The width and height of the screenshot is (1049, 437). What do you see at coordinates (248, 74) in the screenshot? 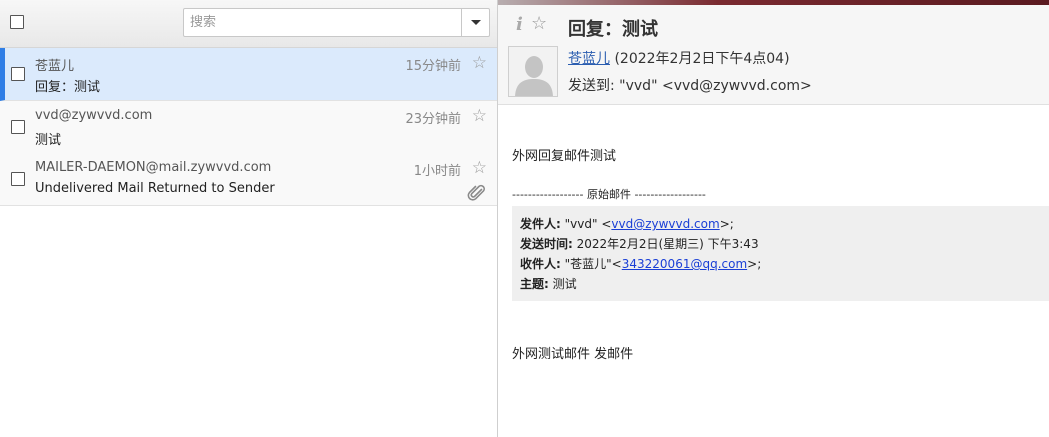
I see `message-item: 苍蓝儿 回复：测试 15分钟前 ☆` at bounding box center [248, 74].